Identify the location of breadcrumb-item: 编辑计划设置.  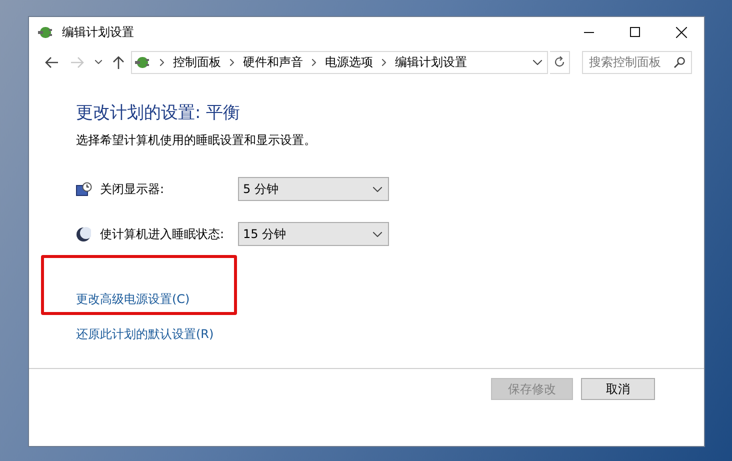
(431, 62).